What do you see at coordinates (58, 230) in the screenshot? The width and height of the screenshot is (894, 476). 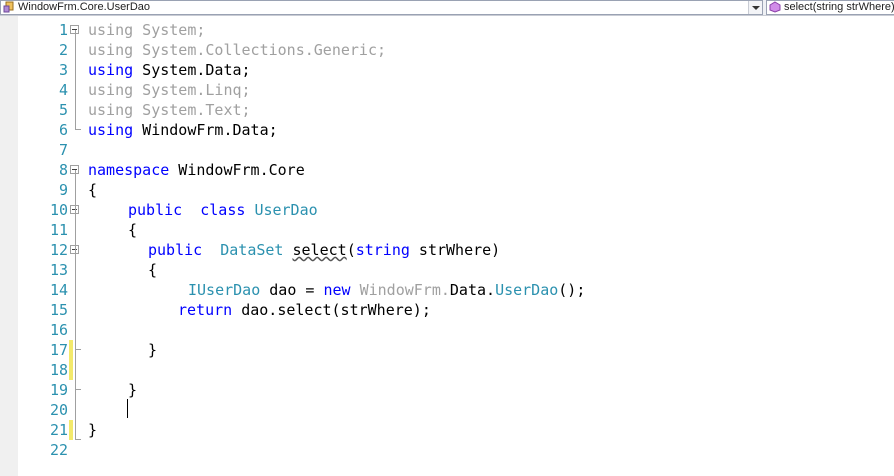 I see `line-number: 11` at bounding box center [58, 230].